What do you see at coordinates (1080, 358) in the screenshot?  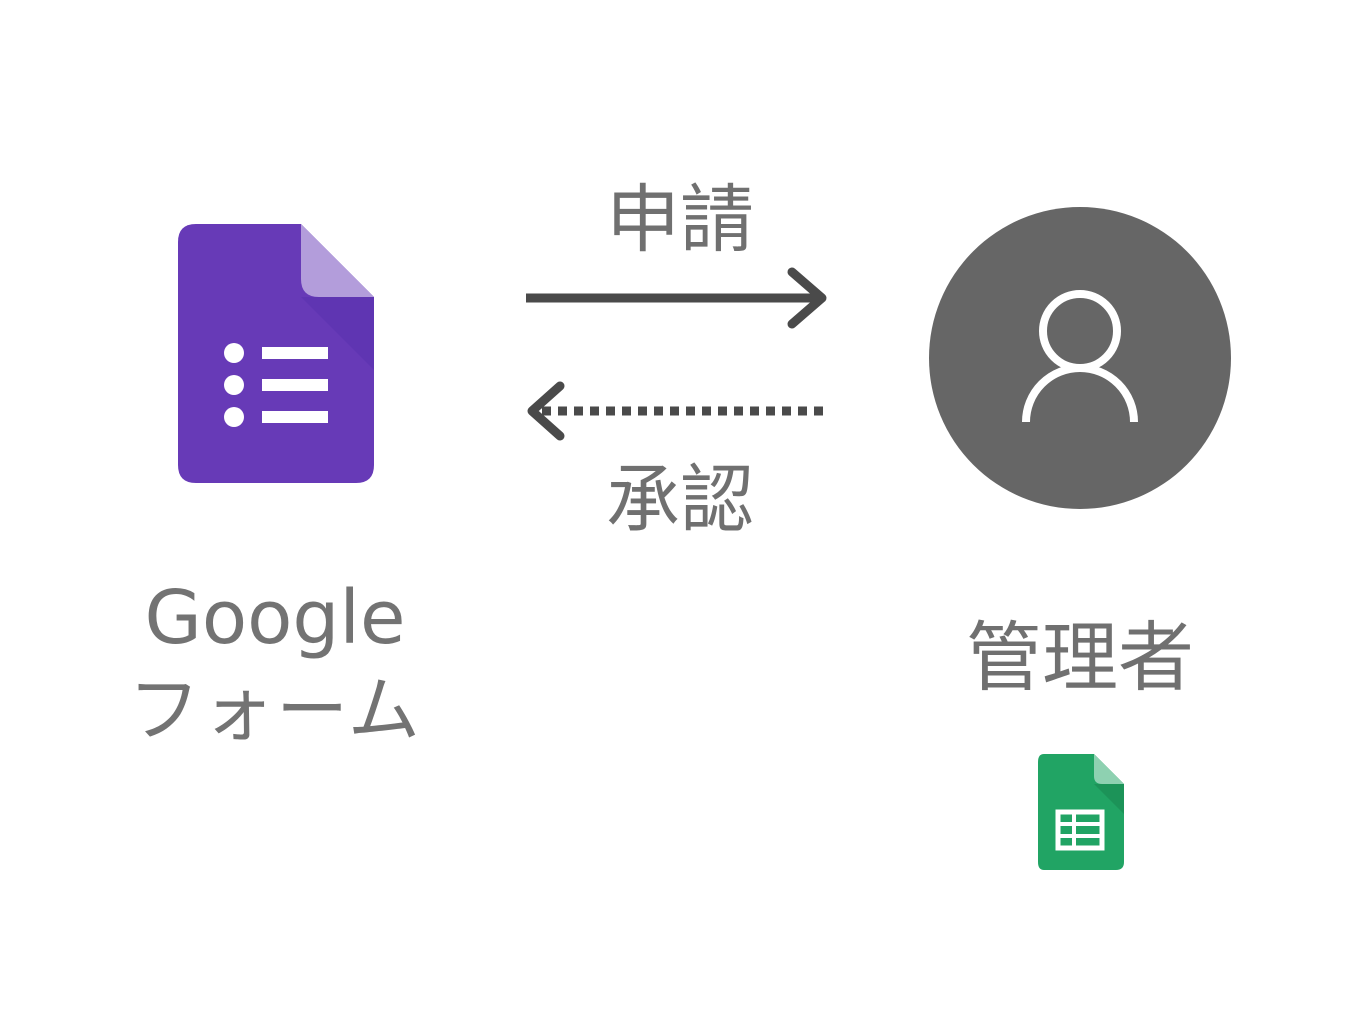 I see `user-avatar-icon` at bounding box center [1080, 358].